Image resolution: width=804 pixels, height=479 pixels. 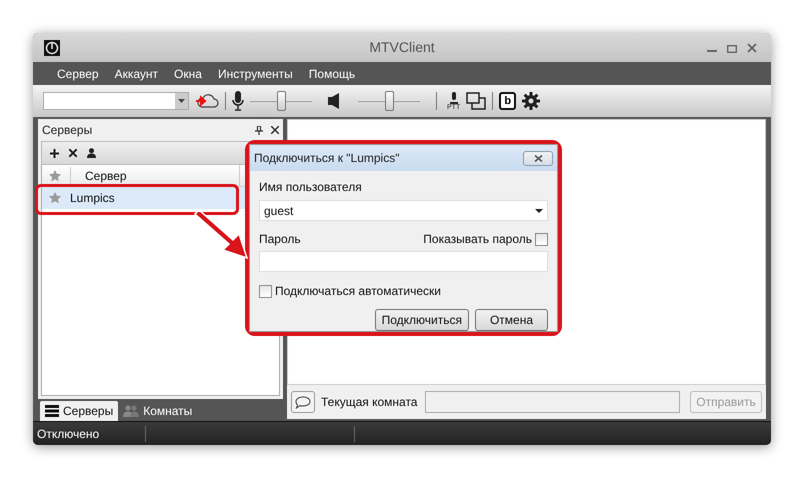 I want to click on menu-item: Окна, so click(x=188, y=73).